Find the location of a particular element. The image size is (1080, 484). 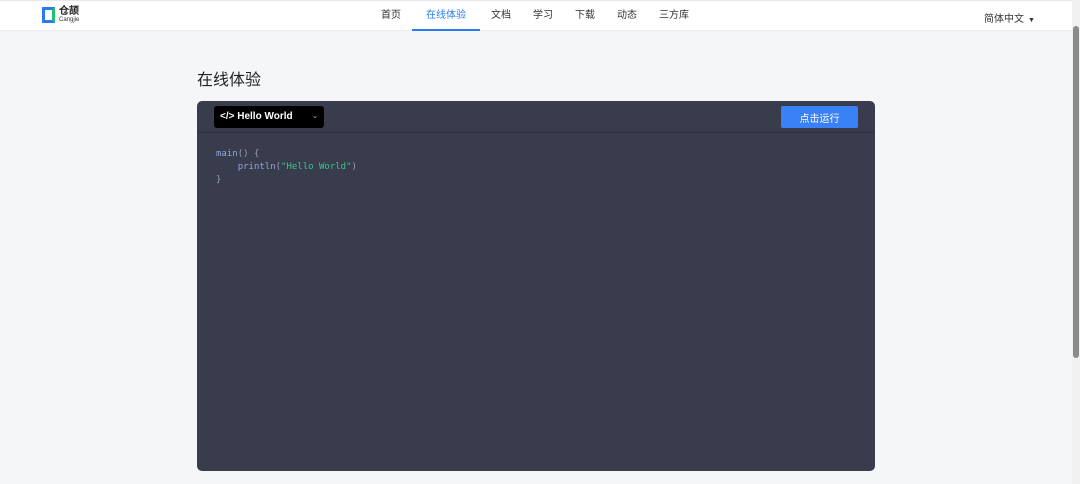

page-title: 在线体验 is located at coordinates (229, 80).